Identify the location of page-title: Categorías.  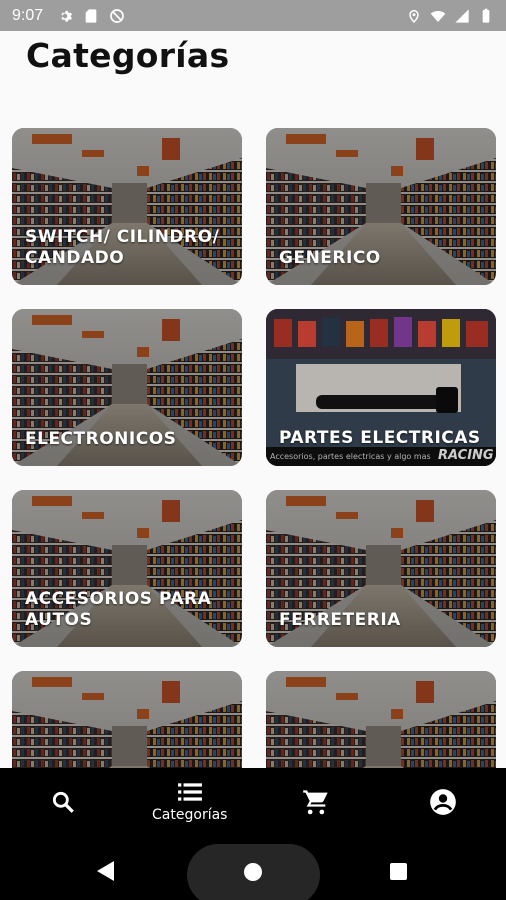
(128, 55).